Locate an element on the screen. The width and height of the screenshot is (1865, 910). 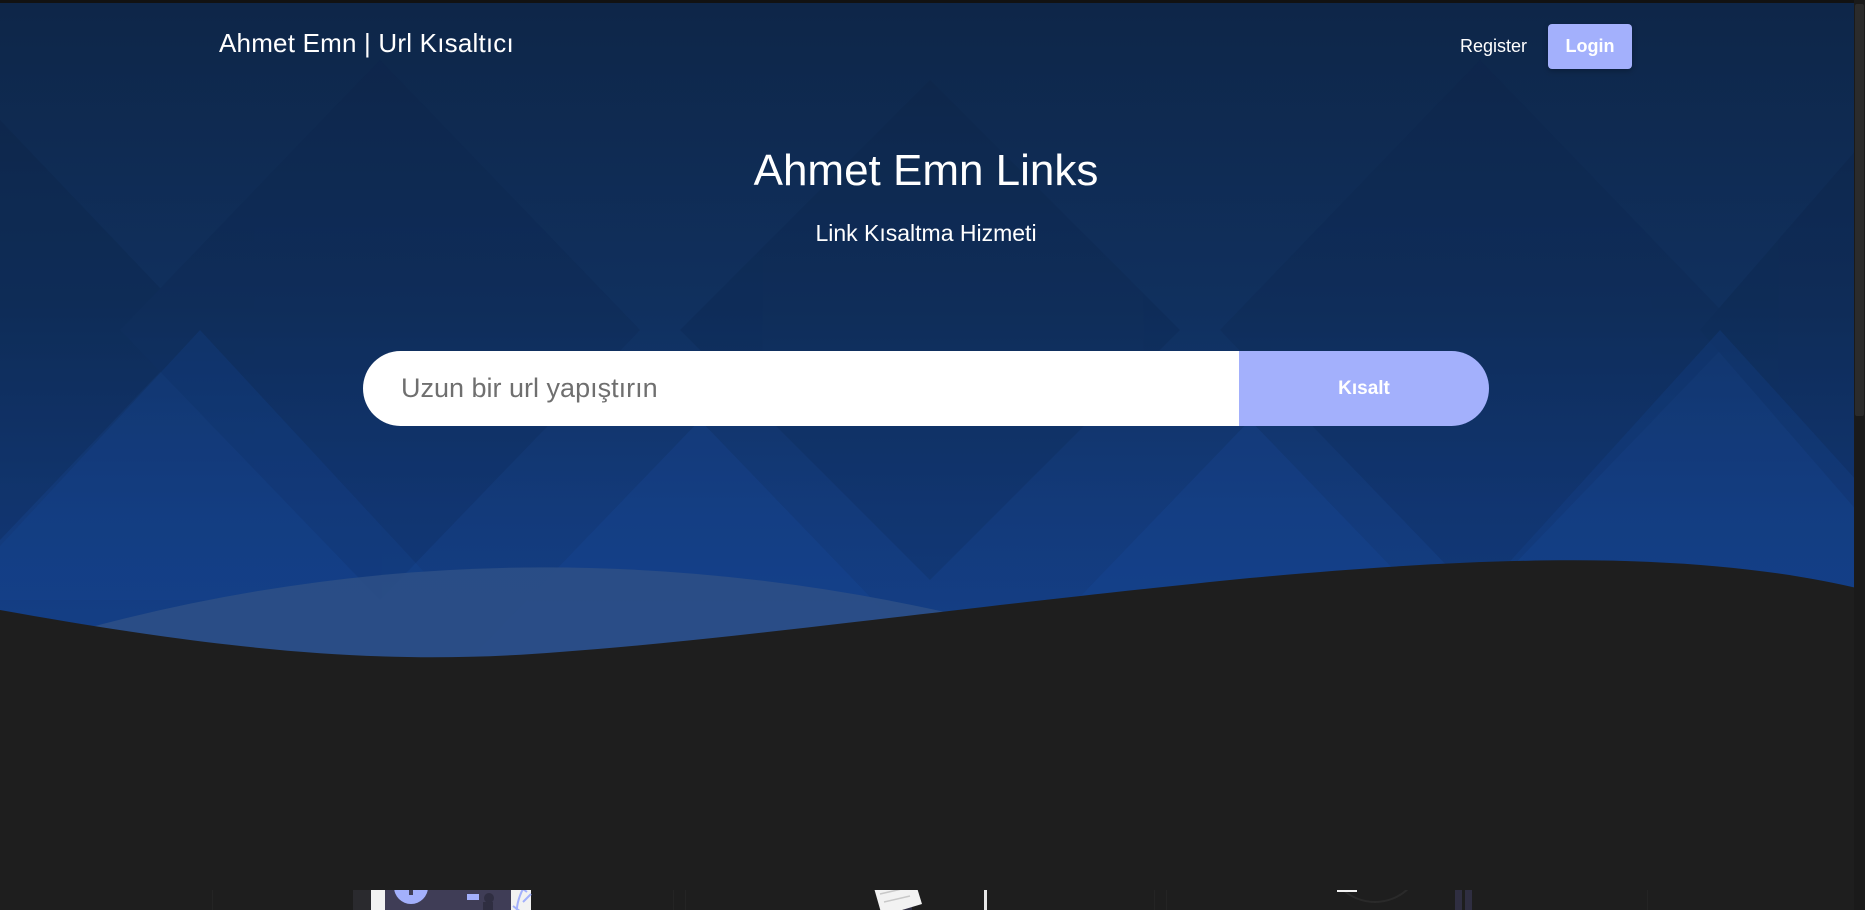
brand-logo-link: Ahmet Emn | Url Kısaltıcı is located at coordinates (366, 43).